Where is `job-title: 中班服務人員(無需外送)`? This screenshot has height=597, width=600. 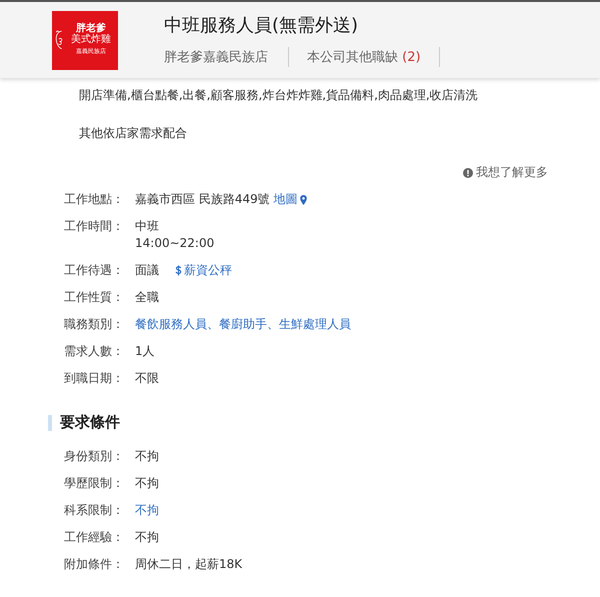 job-title: 中班服務人員(無需外送) is located at coordinates (262, 25).